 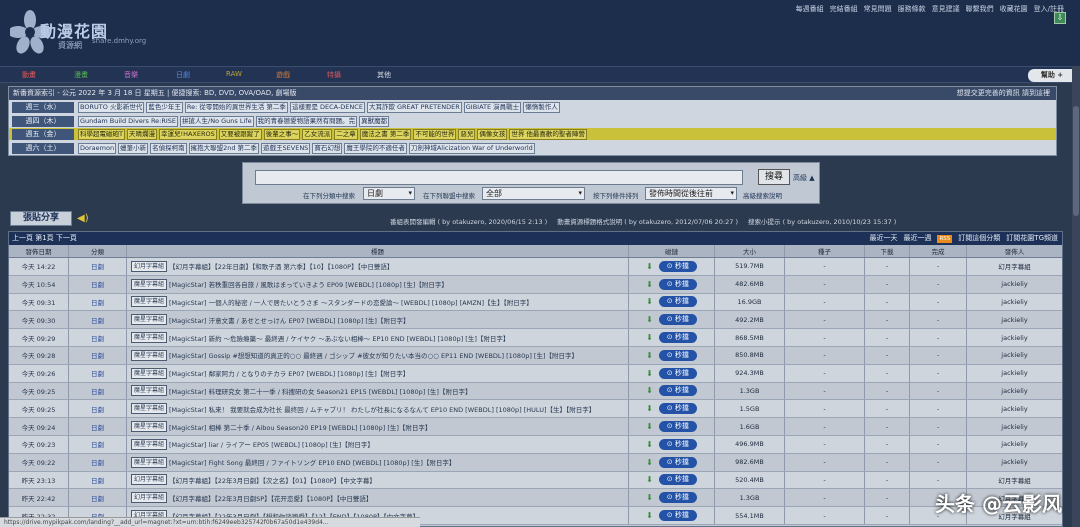 What do you see at coordinates (41, 218) in the screenshot?
I see `post-share-button: 張貼分享` at bounding box center [41, 218].